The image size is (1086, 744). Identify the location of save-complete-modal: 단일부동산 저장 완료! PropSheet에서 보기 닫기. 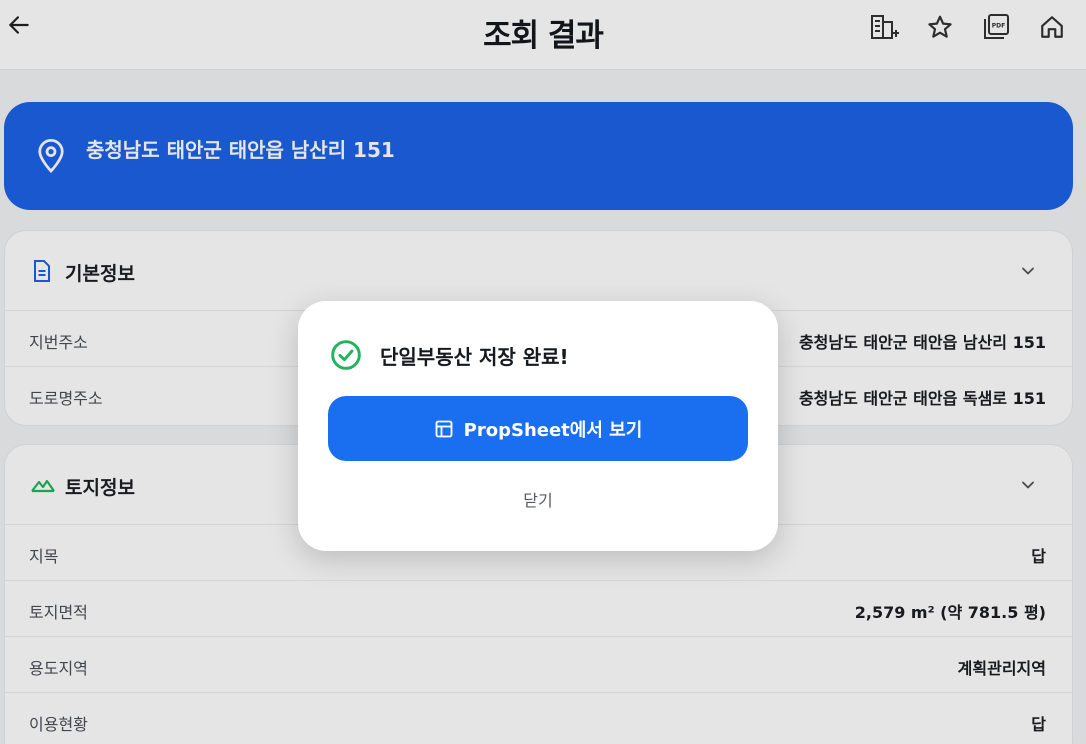
(538, 426).